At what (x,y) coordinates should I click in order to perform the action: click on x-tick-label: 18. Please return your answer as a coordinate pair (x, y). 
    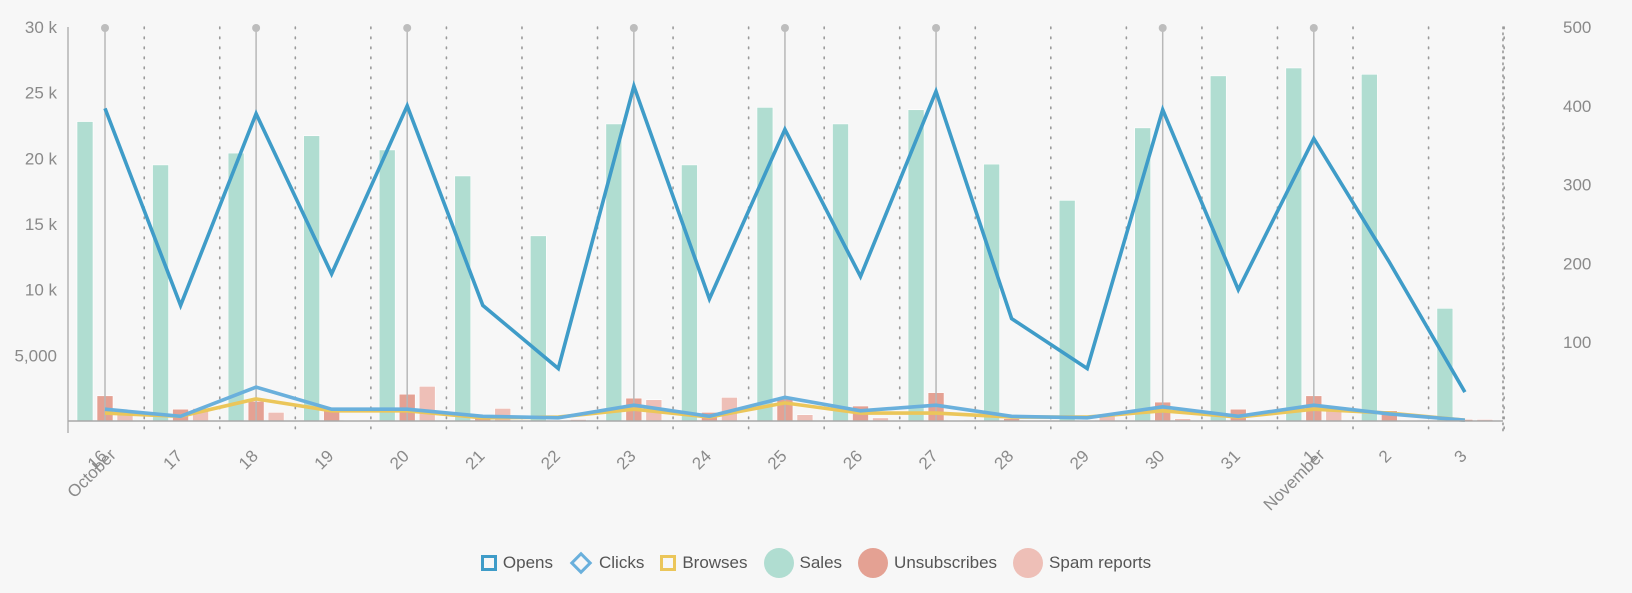
    Looking at the image, I should click on (248, 459).